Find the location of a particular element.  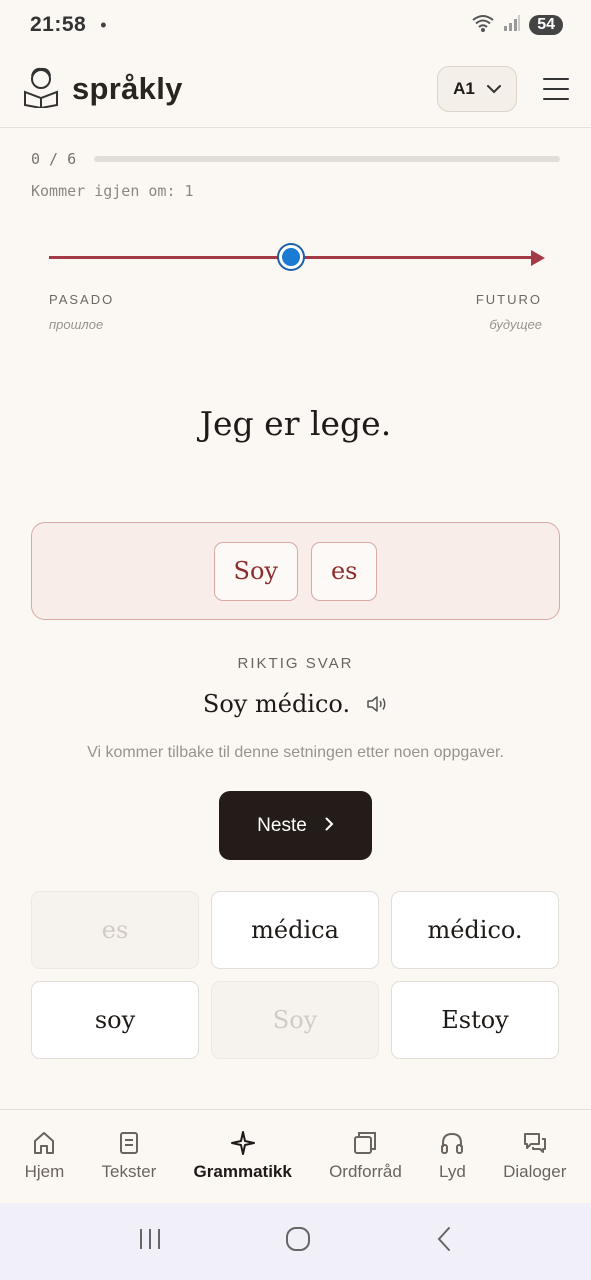

next-button: Neste is located at coordinates (295, 825).